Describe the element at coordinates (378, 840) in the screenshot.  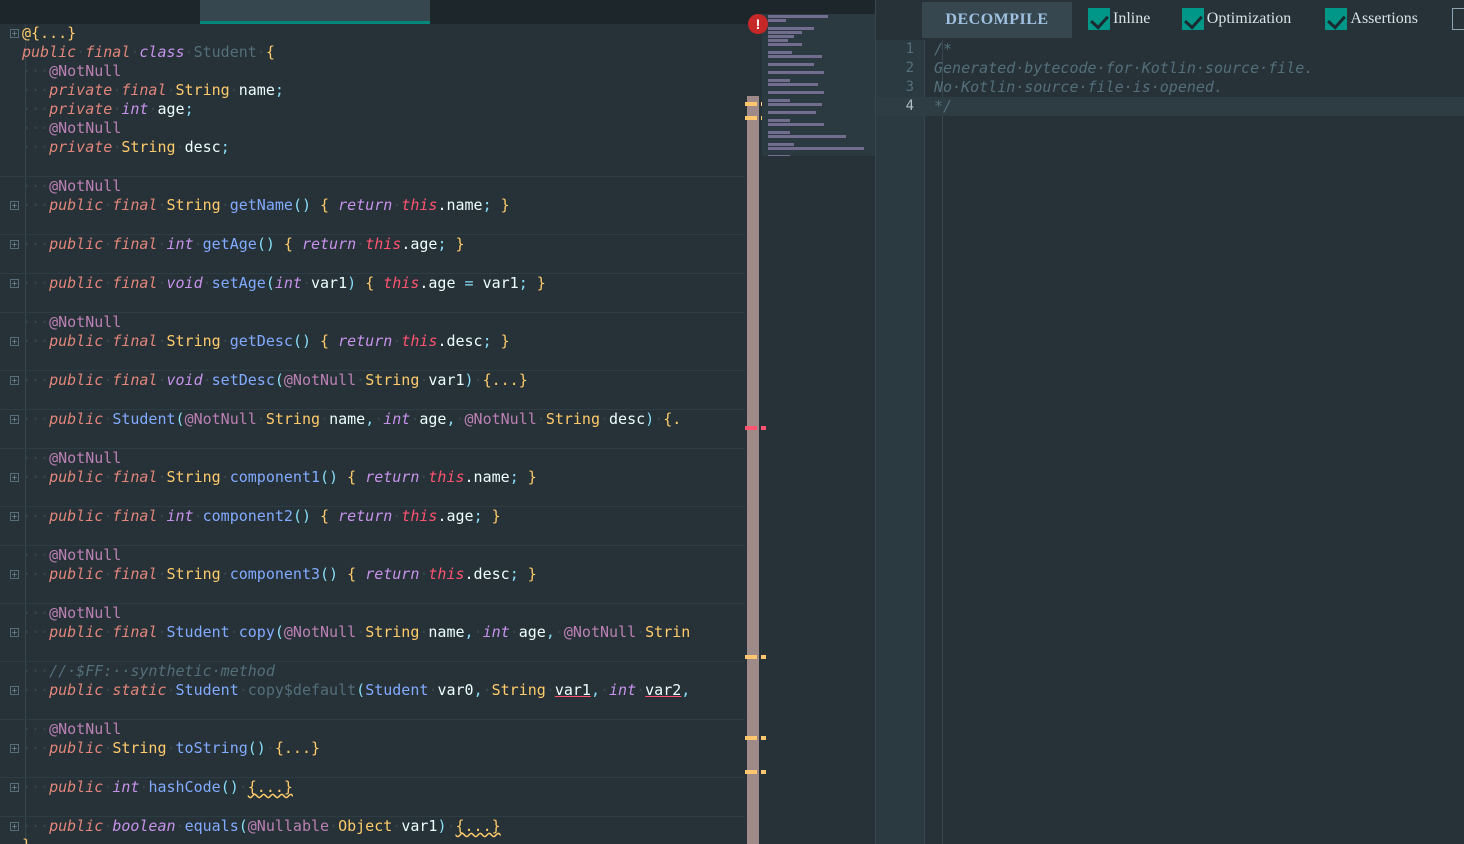
I see `code-line: }` at that location.